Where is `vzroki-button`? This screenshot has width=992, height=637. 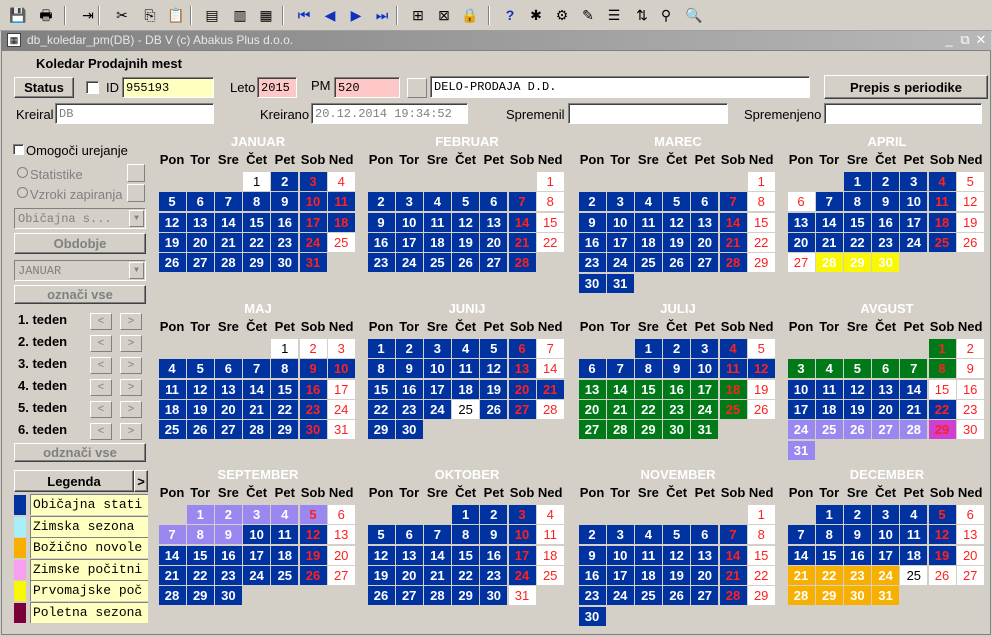
vzroki-button is located at coordinates (136, 193).